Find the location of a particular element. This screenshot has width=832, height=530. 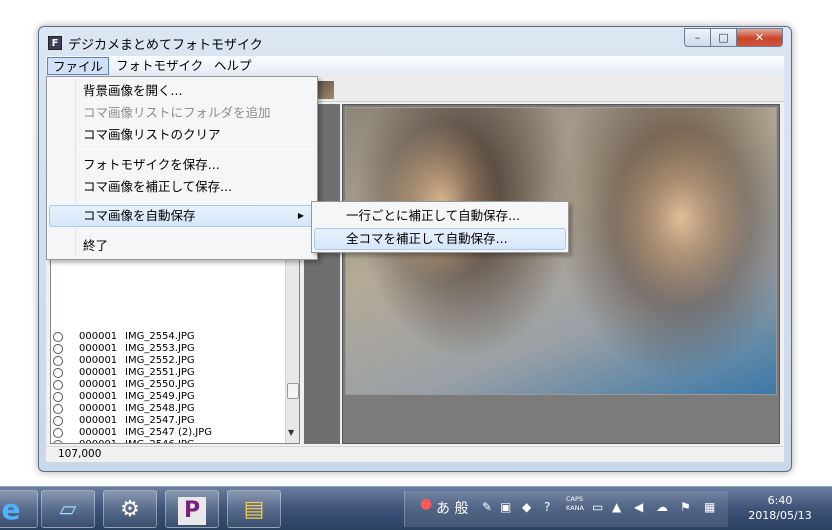

list-item: 000001 IMG_2547 (2).JPG is located at coordinates (168, 433).